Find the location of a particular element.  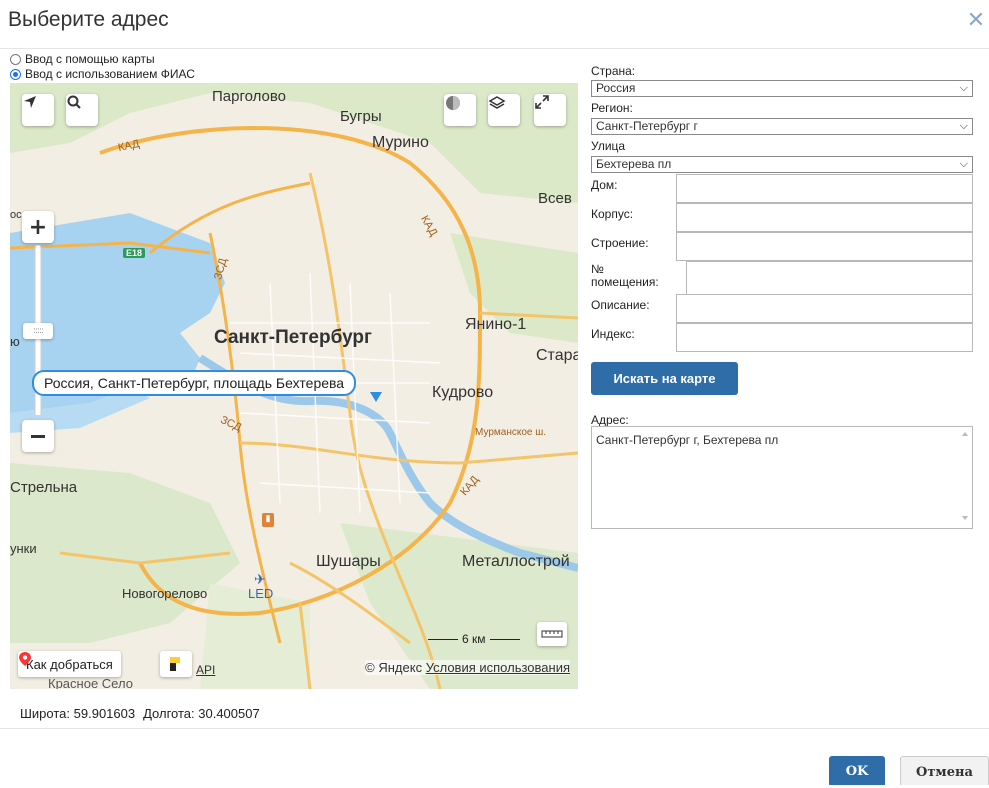

coordinates-readout: Широта: 59.901603 Долгота: 30.400507 is located at coordinates (140, 713).